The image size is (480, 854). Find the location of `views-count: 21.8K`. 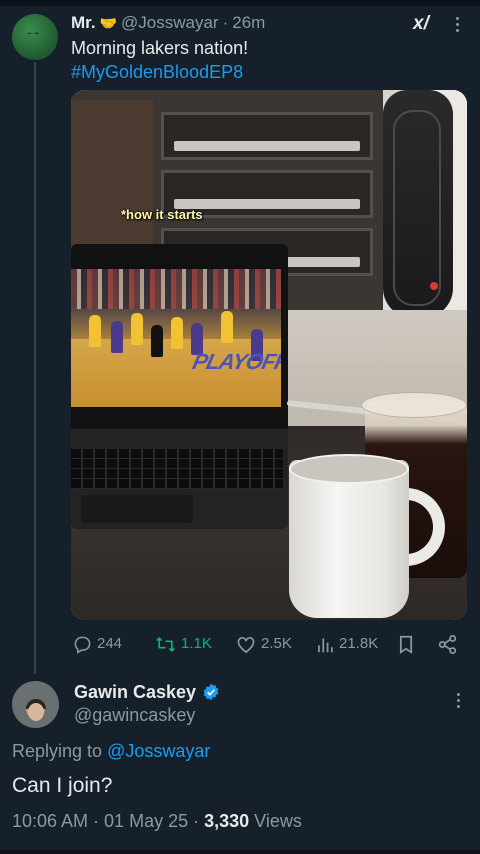

views-count: 21.8K is located at coordinates (359, 643).